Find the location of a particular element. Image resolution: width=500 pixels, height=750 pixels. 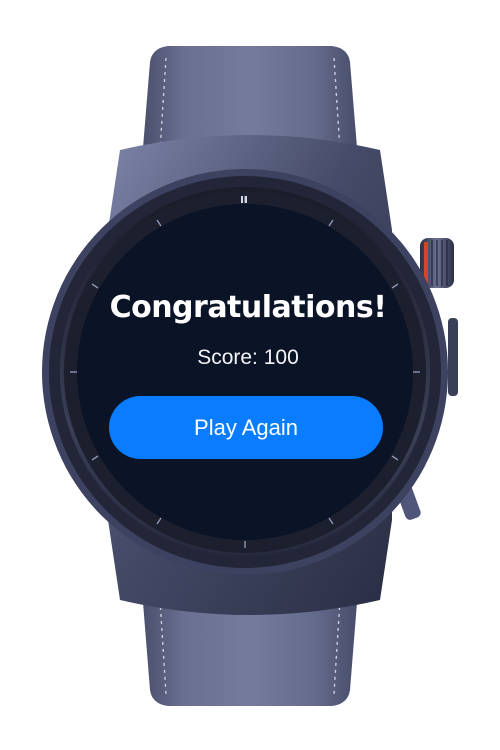

congratulations-title: Congratulations! is located at coordinates (248, 307).